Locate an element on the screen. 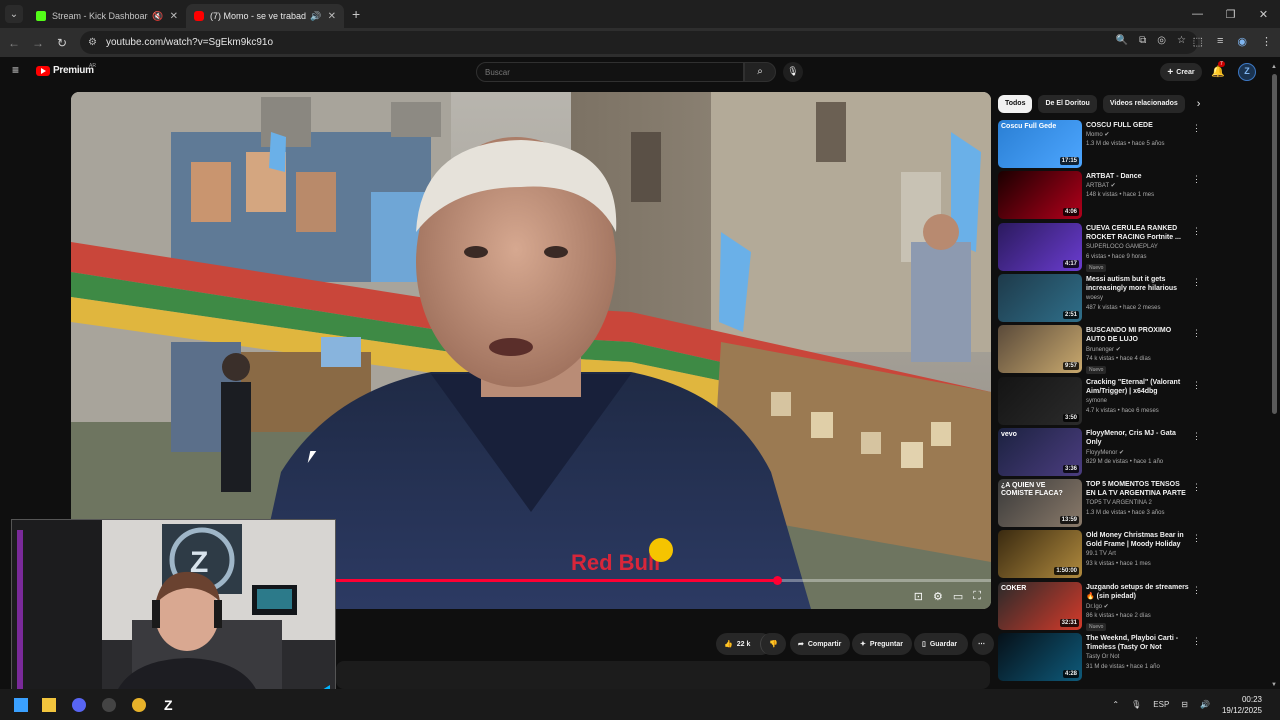  video-thumbnail: 4:17 is located at coordinates (1040, 247).